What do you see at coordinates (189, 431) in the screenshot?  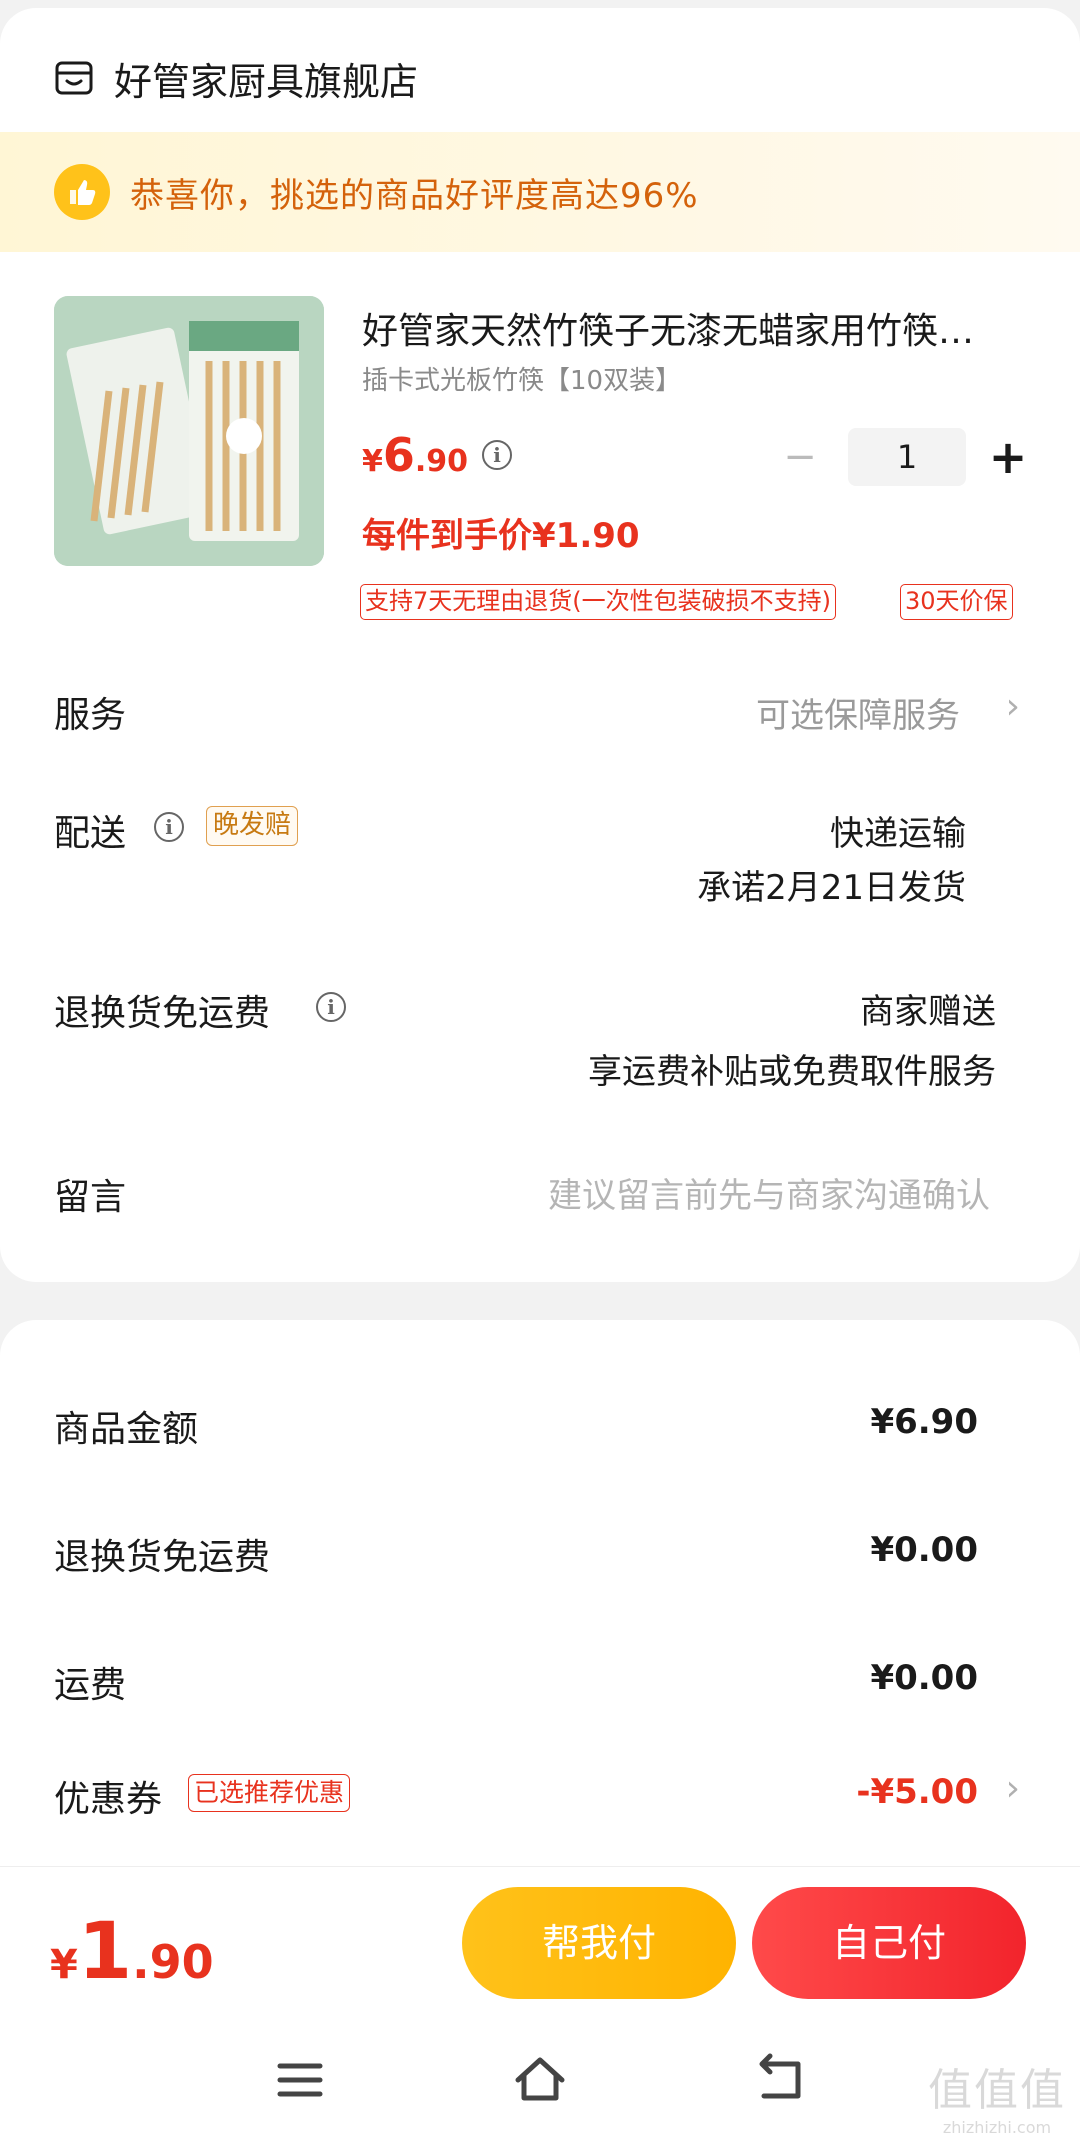 I see `product-image` at bounding box center [189, 431].